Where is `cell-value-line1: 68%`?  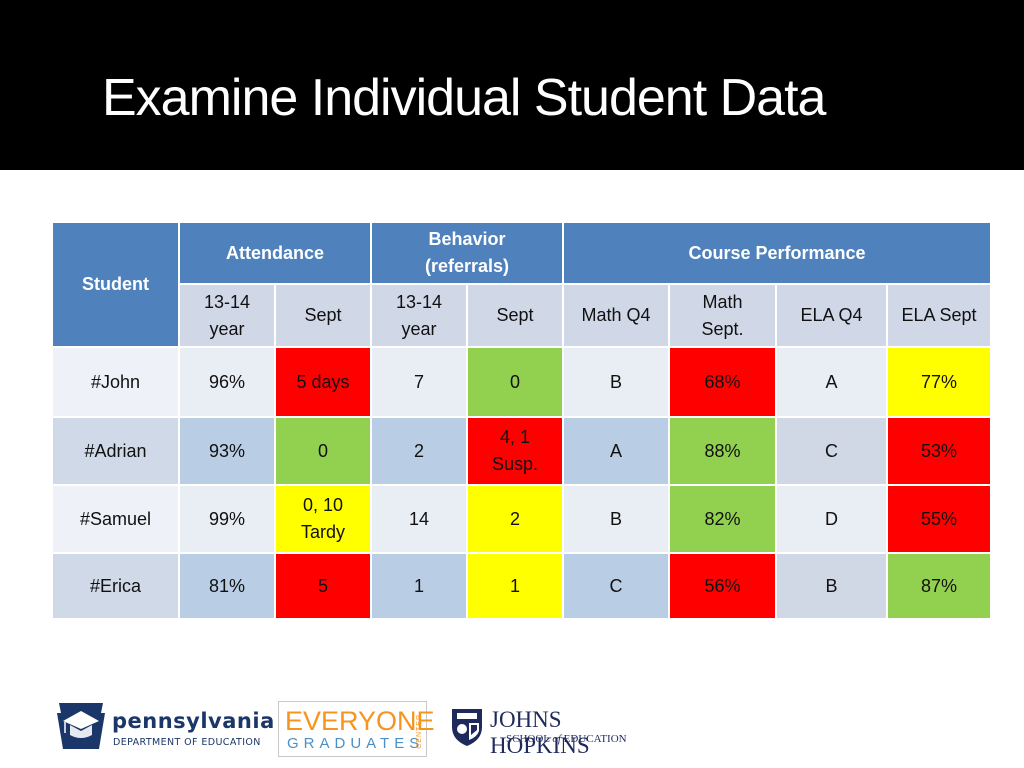
cell-value-line1: 68% is located at coordinates (722, 381).